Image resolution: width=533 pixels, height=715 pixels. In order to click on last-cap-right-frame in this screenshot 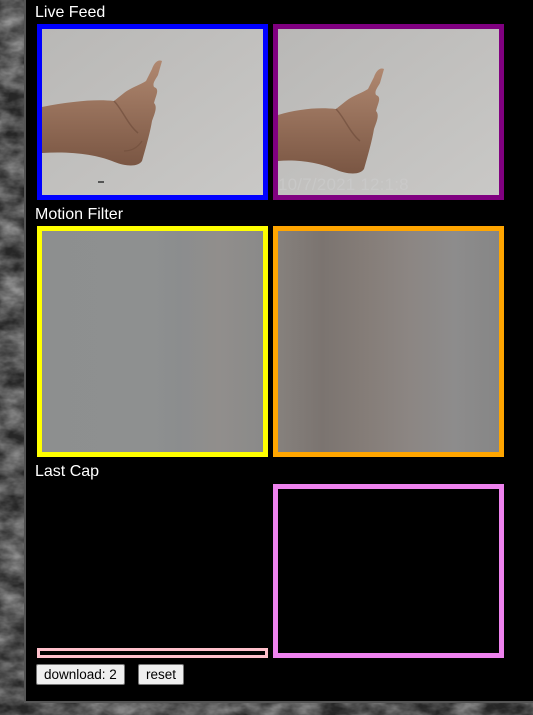, I will do `click(388, 571)`.